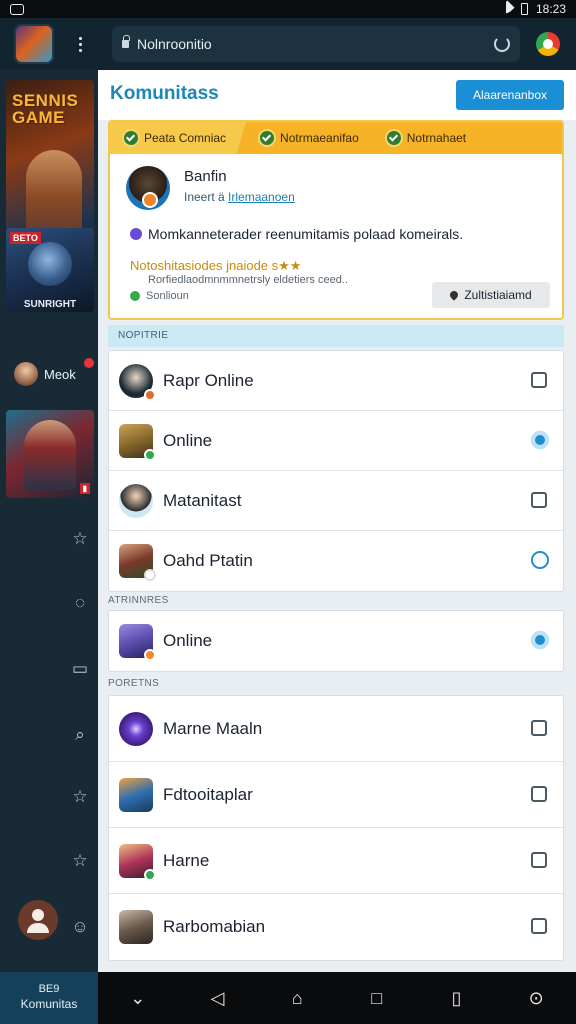 The image size is (576, 1024). Describe the element at coordinates (208, 794) in the screenshot. I see `list-item-label: Fdtooitaplar` at that location.